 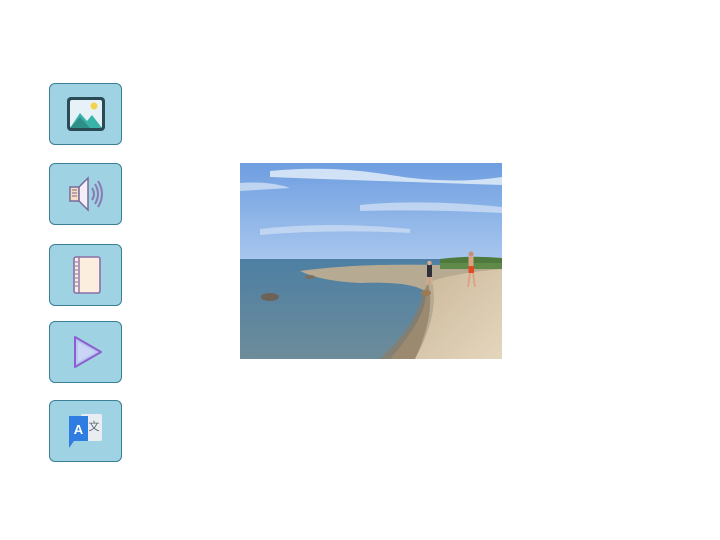 I want to click on audio-button, so click(x=85, y=194).